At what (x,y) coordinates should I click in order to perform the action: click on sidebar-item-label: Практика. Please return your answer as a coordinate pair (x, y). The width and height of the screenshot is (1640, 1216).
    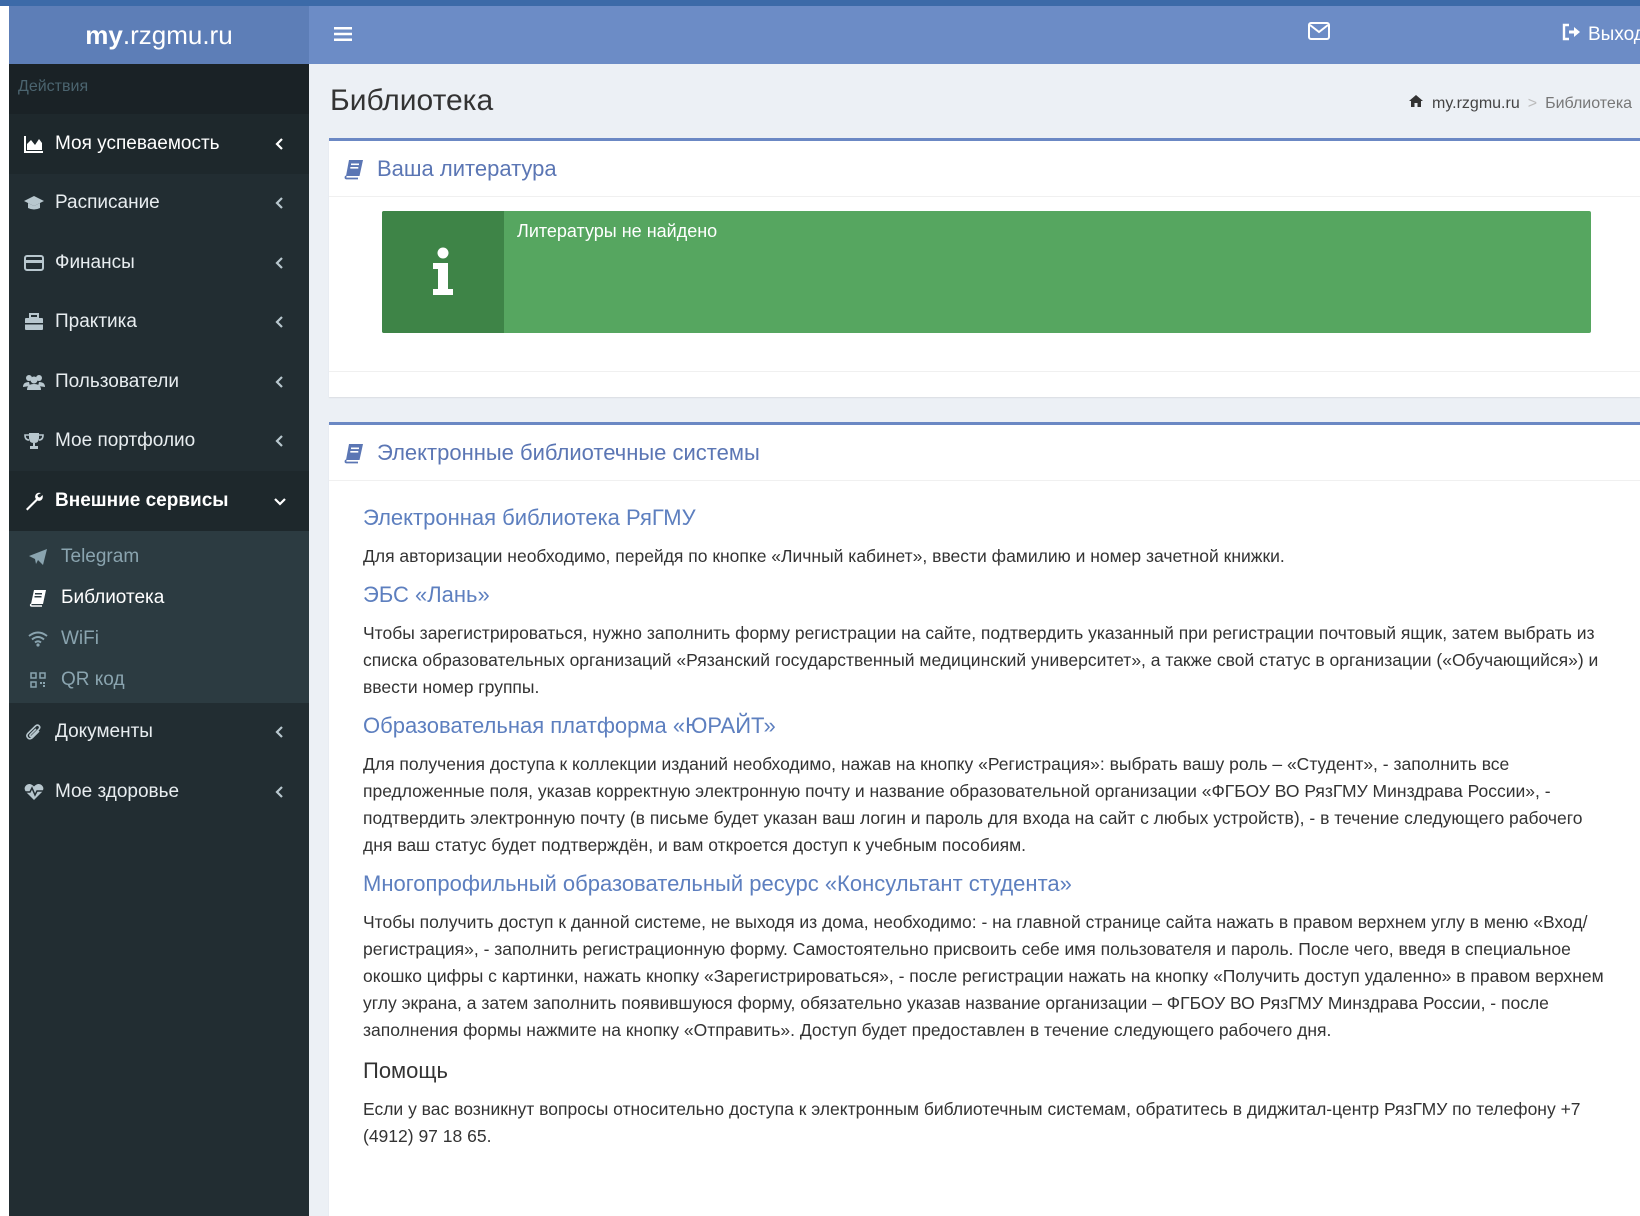
    Looking at the image, I should click on (96, 322).